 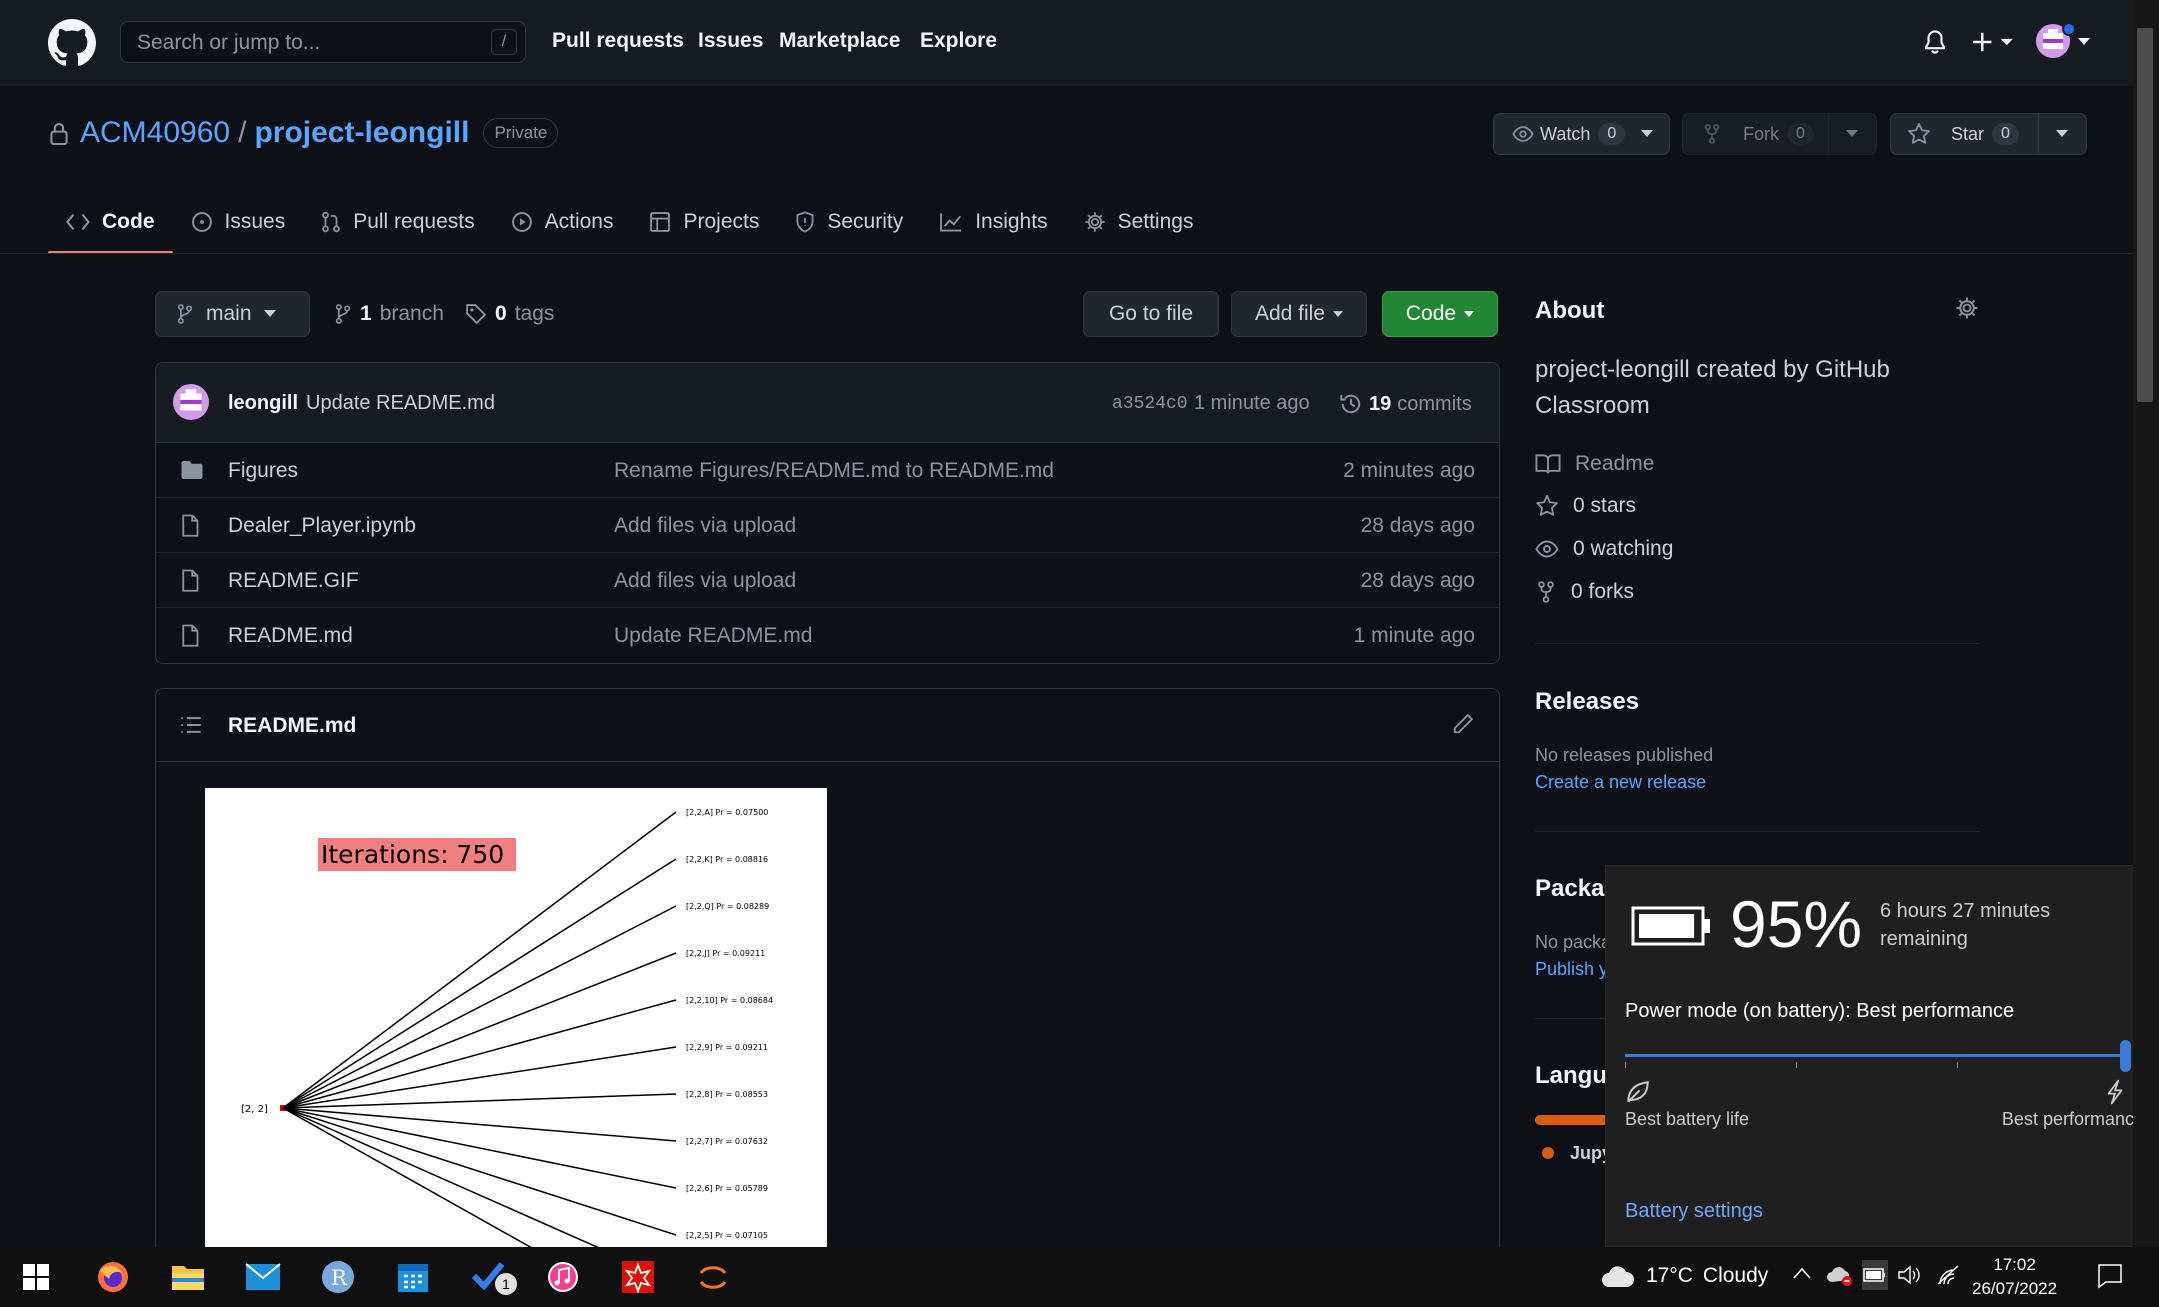 What do you see at coordinates (1875, 1055) in the screenshot?
I see `power-mode-slider` at bounding box center [1875, 1055].